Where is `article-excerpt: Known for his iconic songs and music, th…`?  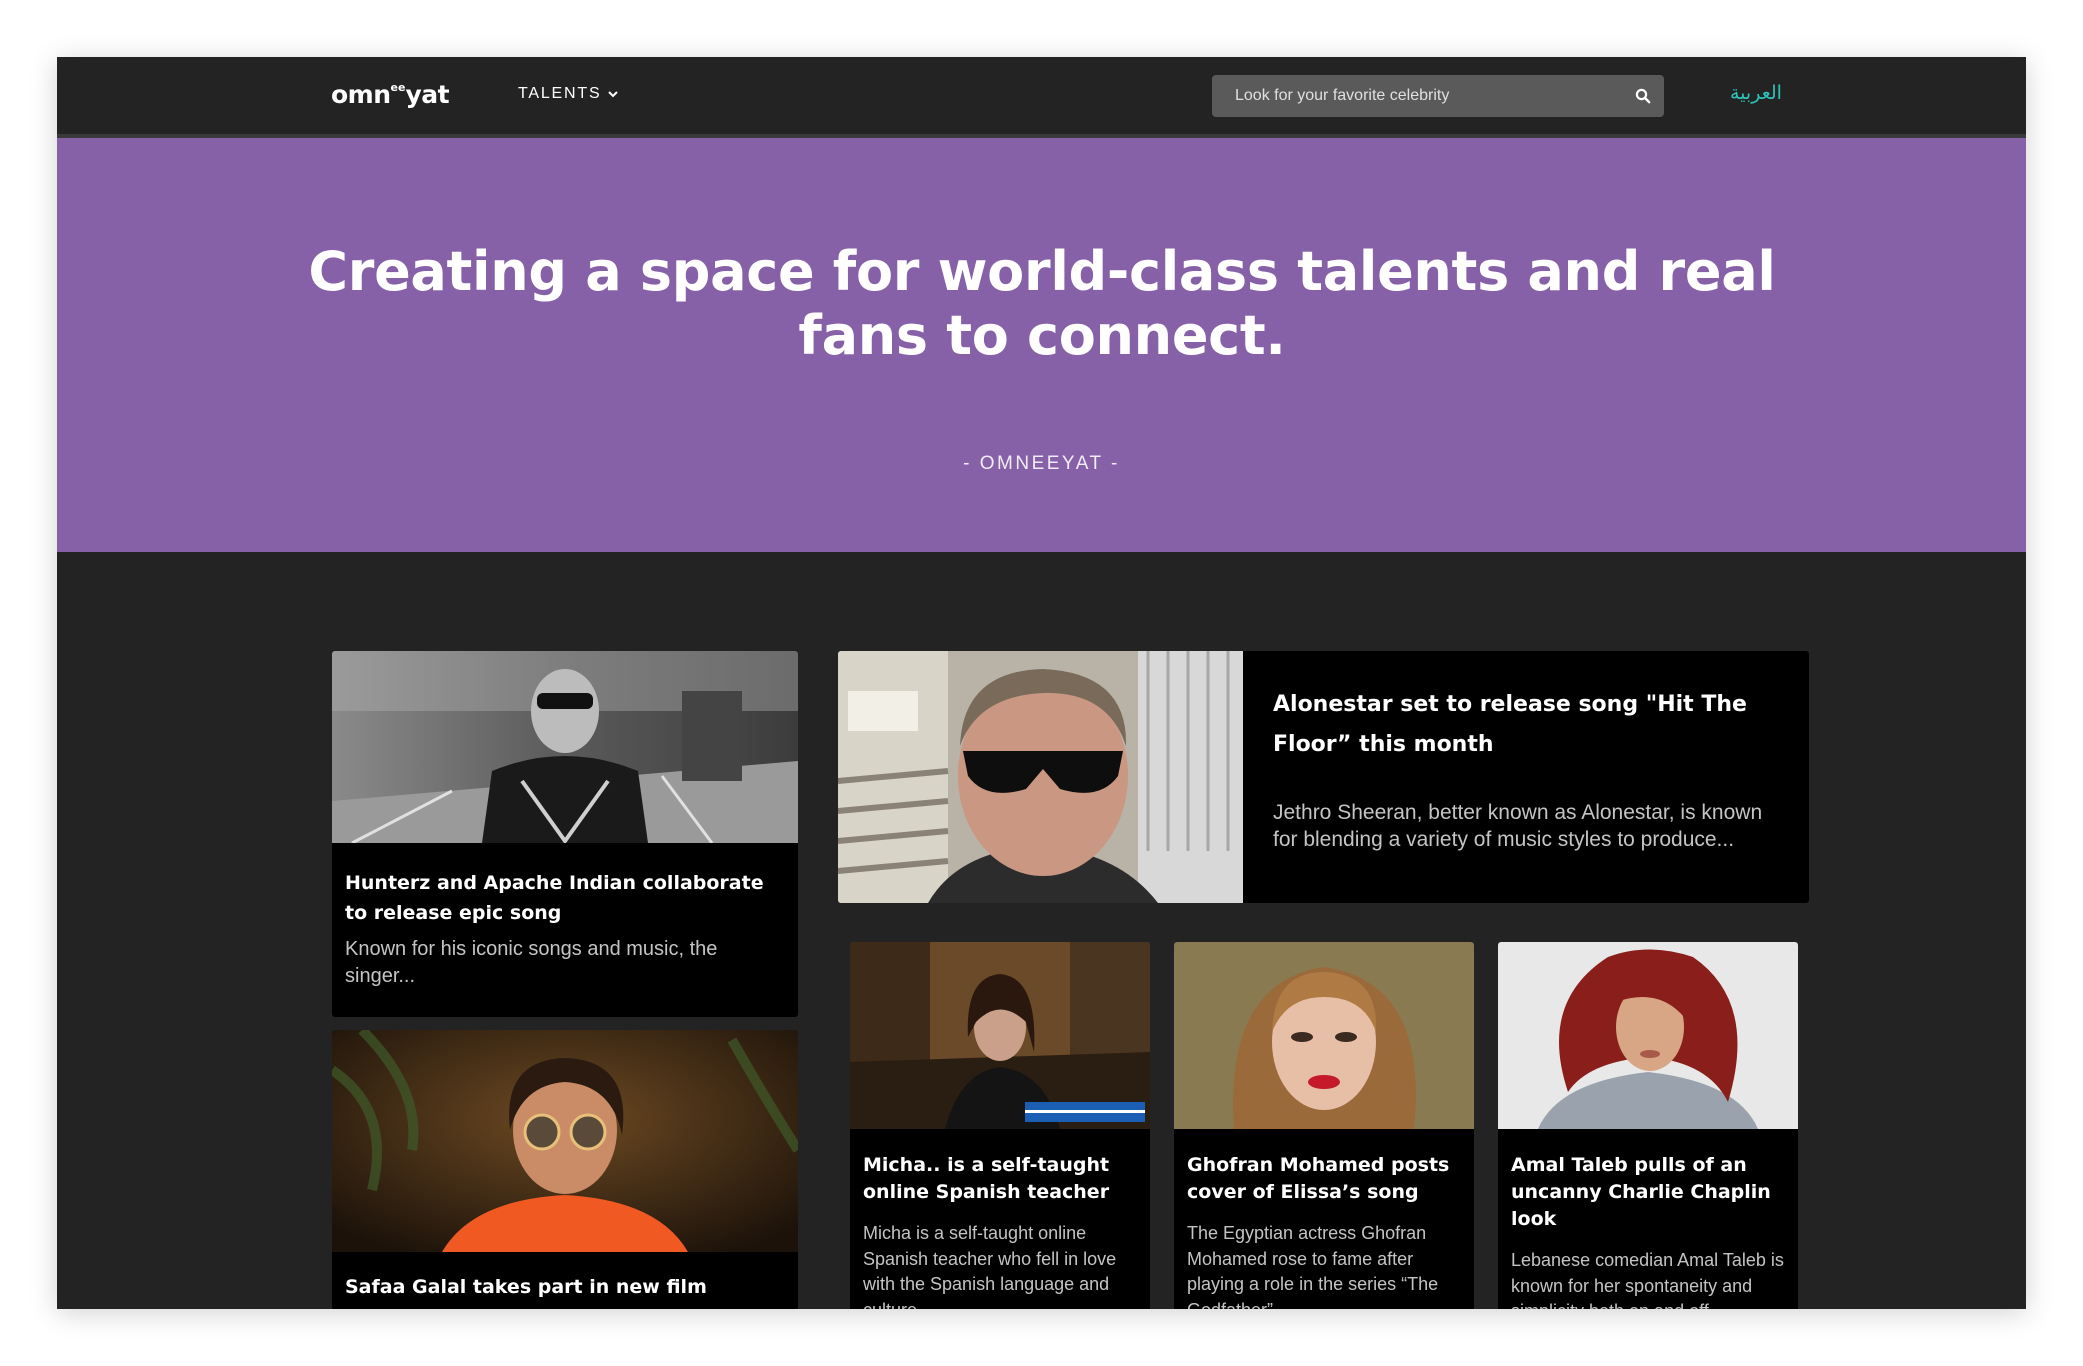 article-excerpt: Known for his iconic songs and music, th… is located at coordinates (531, 962).